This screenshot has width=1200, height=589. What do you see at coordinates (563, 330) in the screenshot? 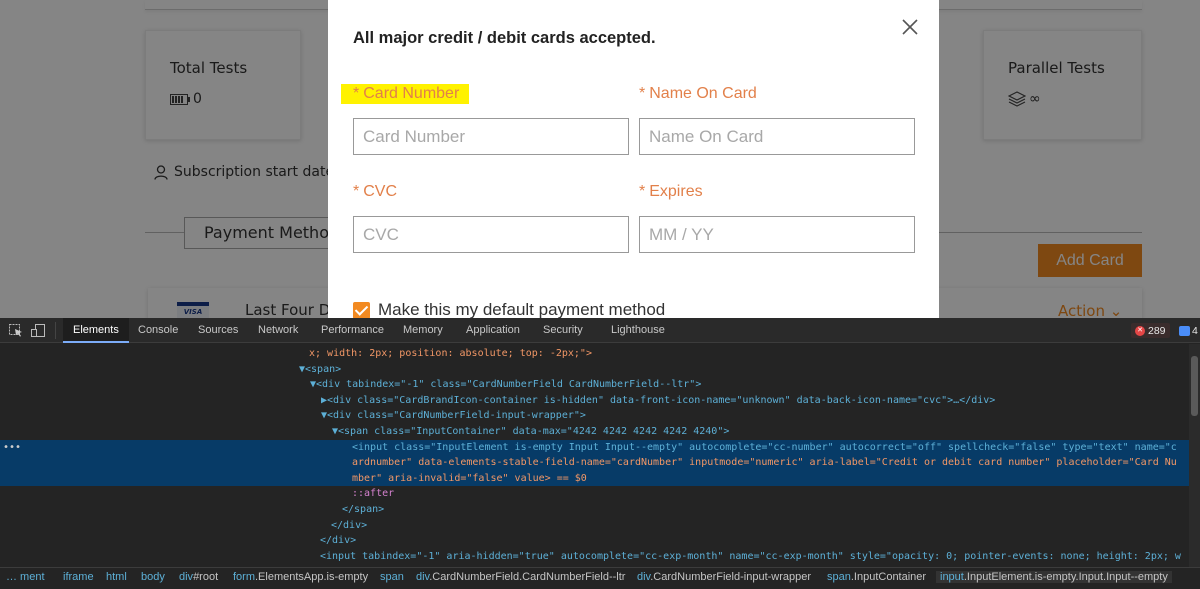
I see `tab-security: Security` at bounding box center [563, 330].